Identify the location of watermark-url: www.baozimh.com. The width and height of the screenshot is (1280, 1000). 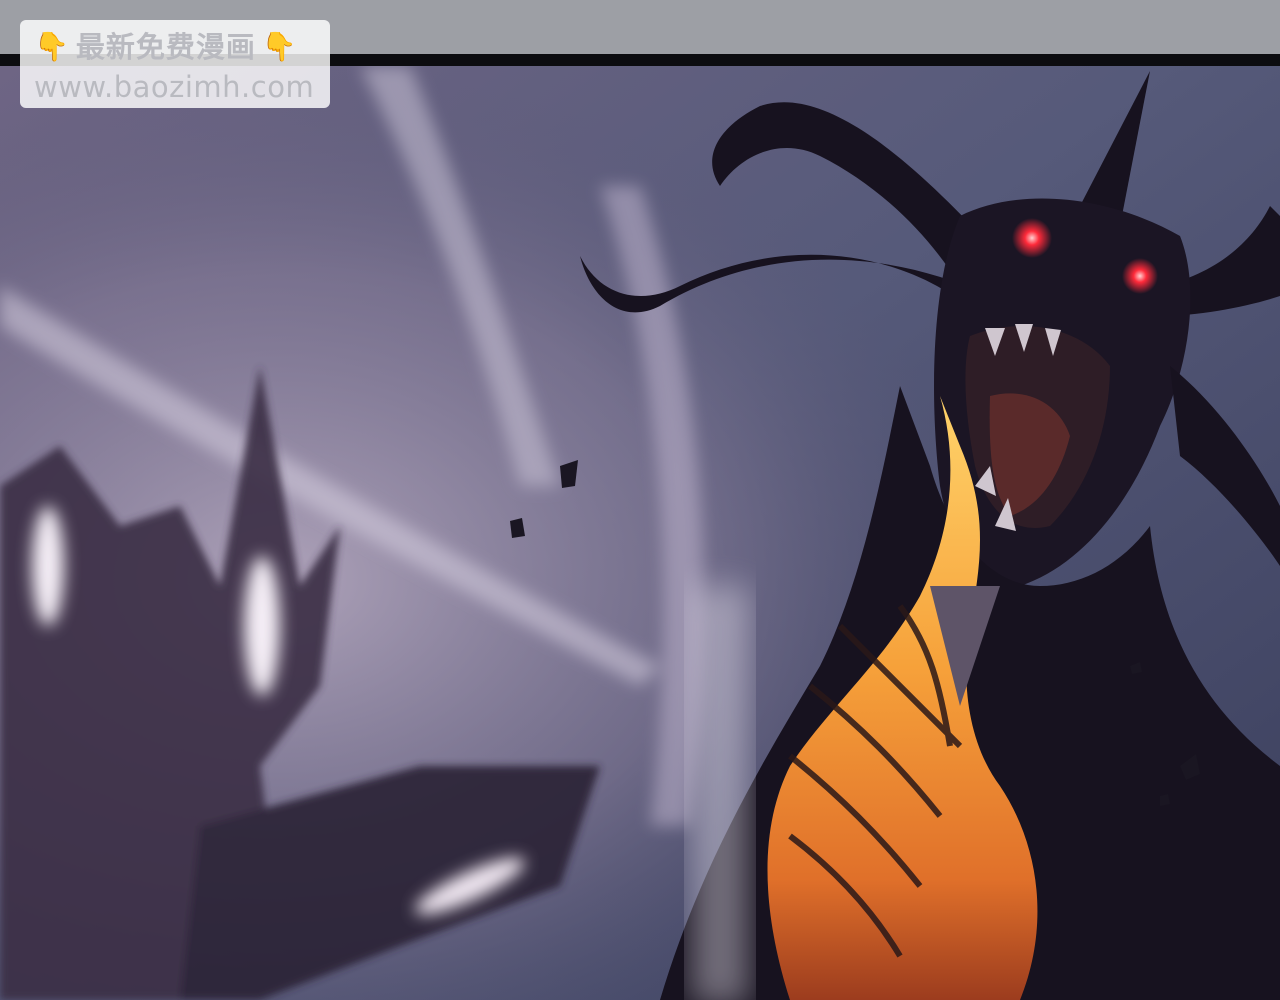
(174, 87).